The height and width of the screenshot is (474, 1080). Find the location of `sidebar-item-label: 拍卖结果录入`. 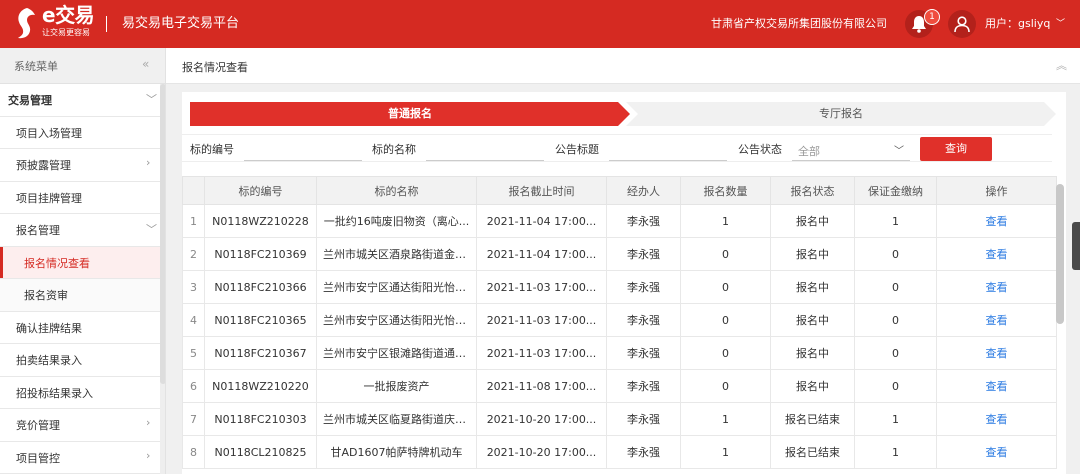

sidebar-item-label: 拍卖结果录入 is located at coordinates (49, 360).